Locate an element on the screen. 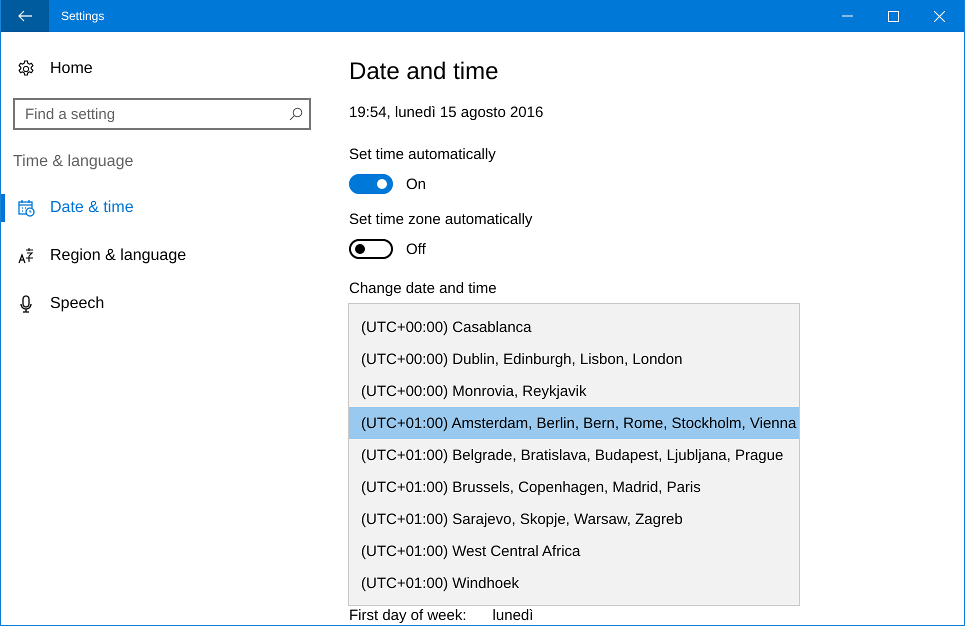  time-zone-option: (UTC+00:00) Casablanca is located at coordinates (574, 327).